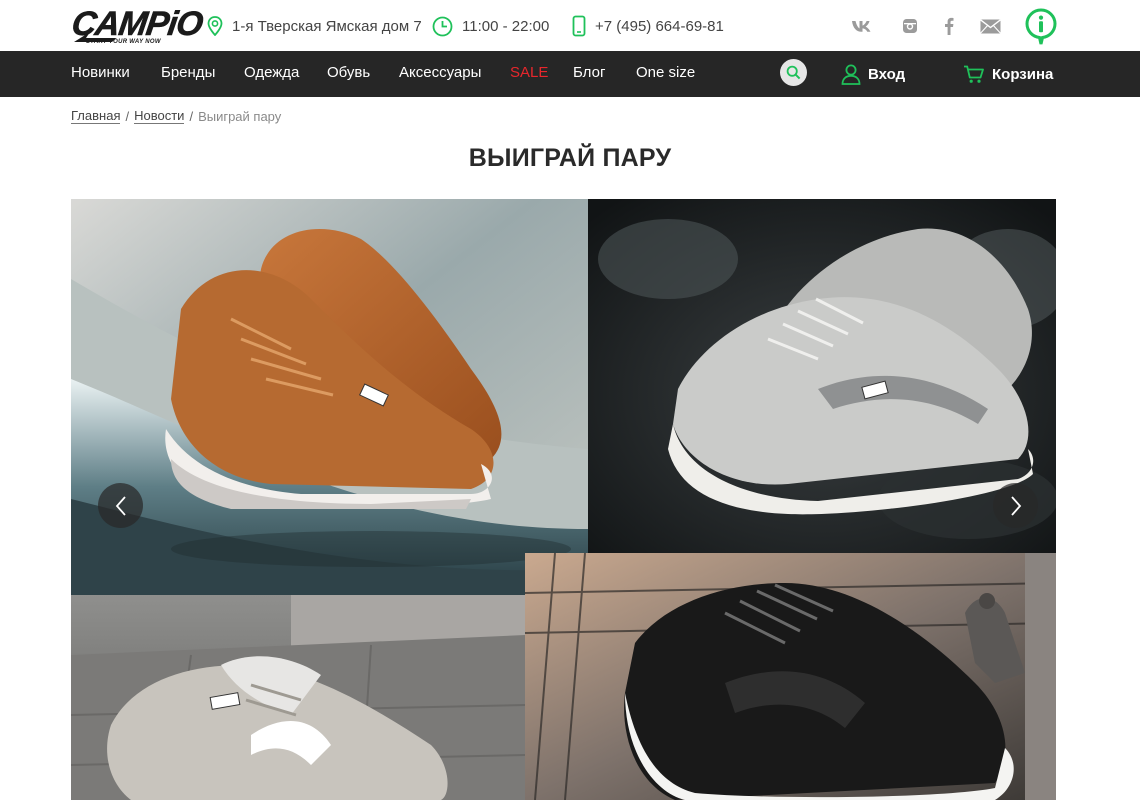 This screenshot has height=800, width=1140. I want to click on mail-link, so click(990, 26).